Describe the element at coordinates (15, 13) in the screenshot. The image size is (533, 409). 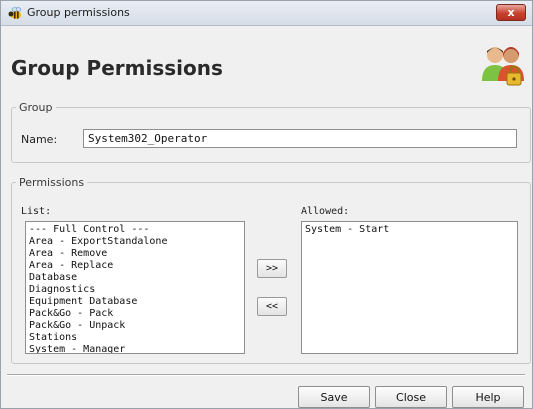
I see `bee-icon` at that location.